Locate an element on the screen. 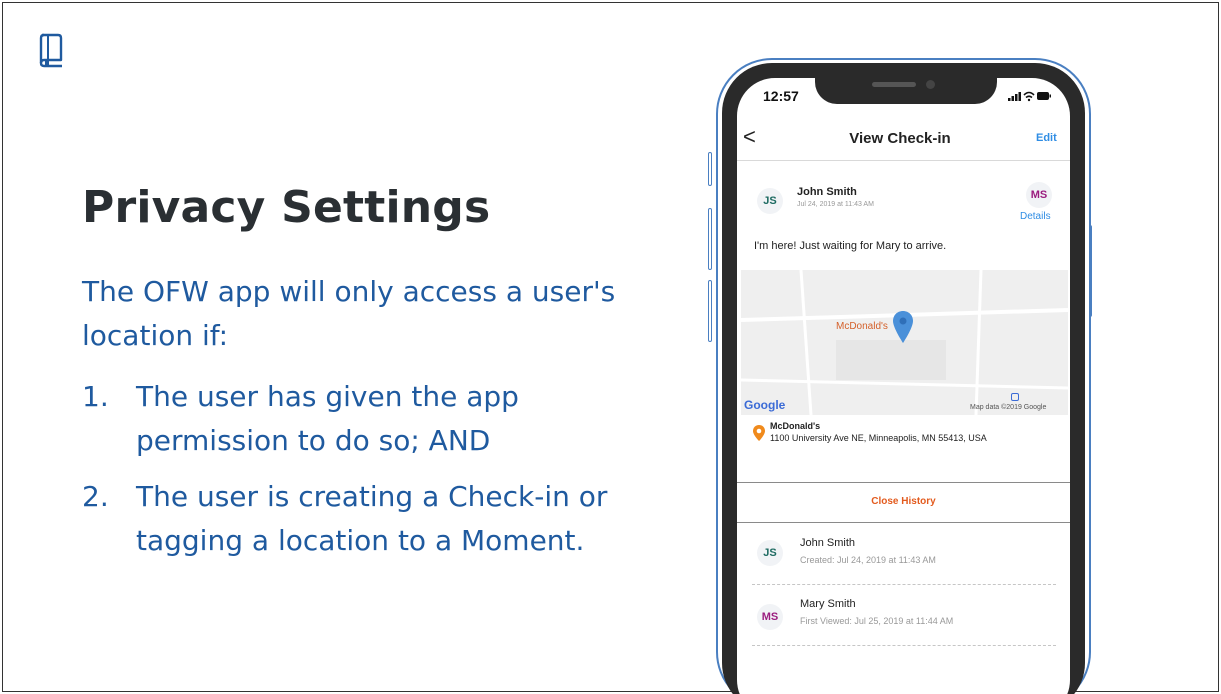 The image size is (1221, 694). status-icons is located at coordinates (1029, 96).